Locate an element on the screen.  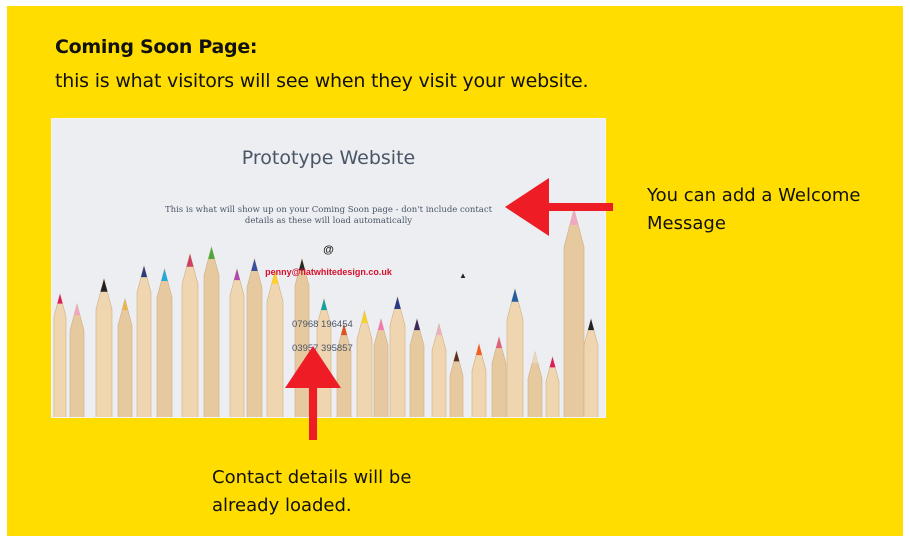
arrow-left-icon is located at coordinates (559, 207).